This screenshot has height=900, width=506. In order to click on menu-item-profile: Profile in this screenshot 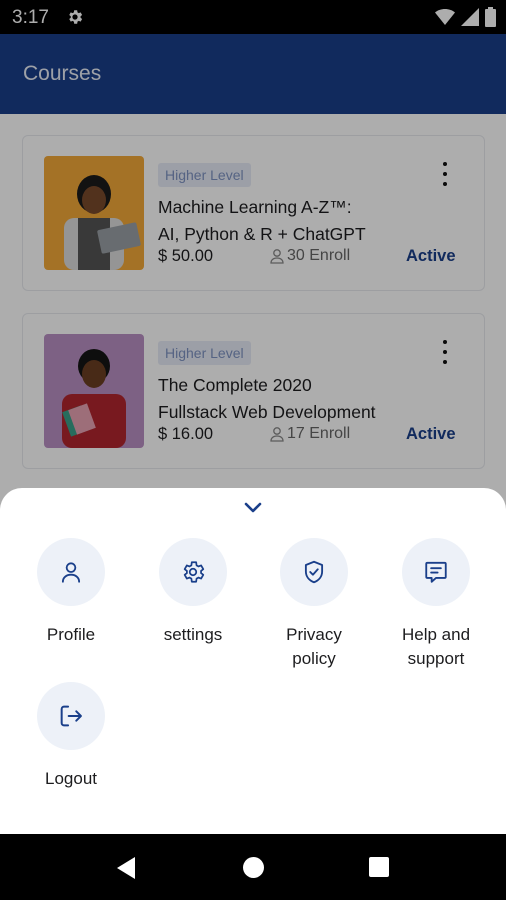, I will do `click(71, 592)`.